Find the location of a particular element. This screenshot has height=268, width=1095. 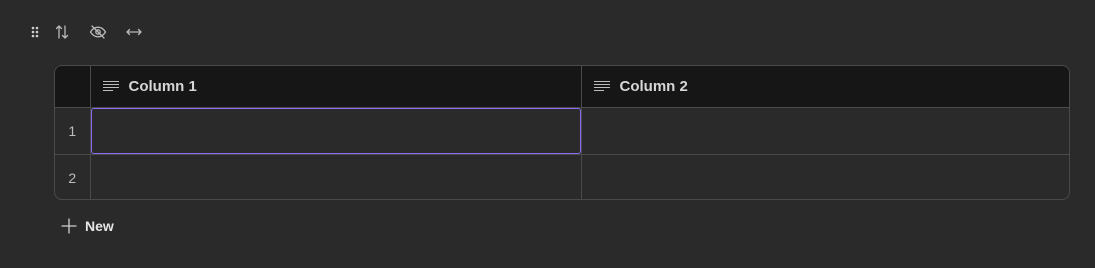

add-row-label: New is located at coordinates (99, 226).